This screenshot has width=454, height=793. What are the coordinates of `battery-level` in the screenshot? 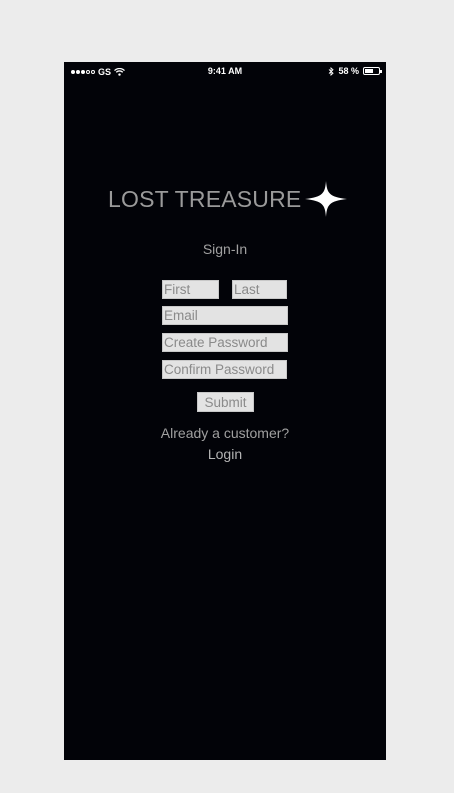 It's located at (369, 71).